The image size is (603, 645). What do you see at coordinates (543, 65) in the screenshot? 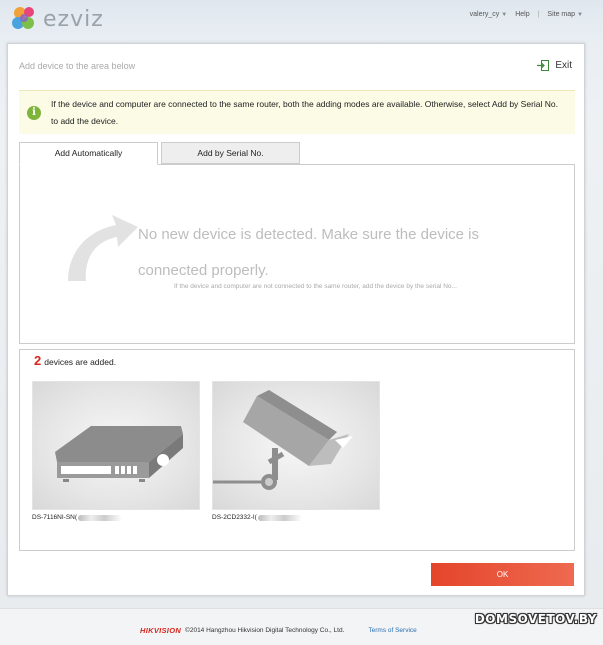
I see `exit-icon` at bounding box center [543, 65].